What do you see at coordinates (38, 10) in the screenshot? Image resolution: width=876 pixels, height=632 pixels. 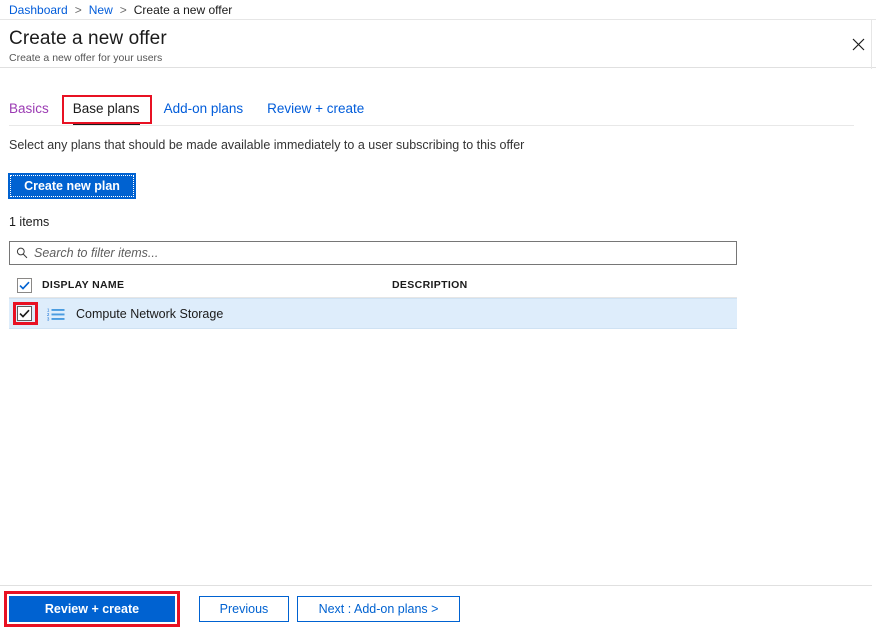 I see `breadcrumb-item-dashboard: Dashboard` at bounding box center [38, 10].